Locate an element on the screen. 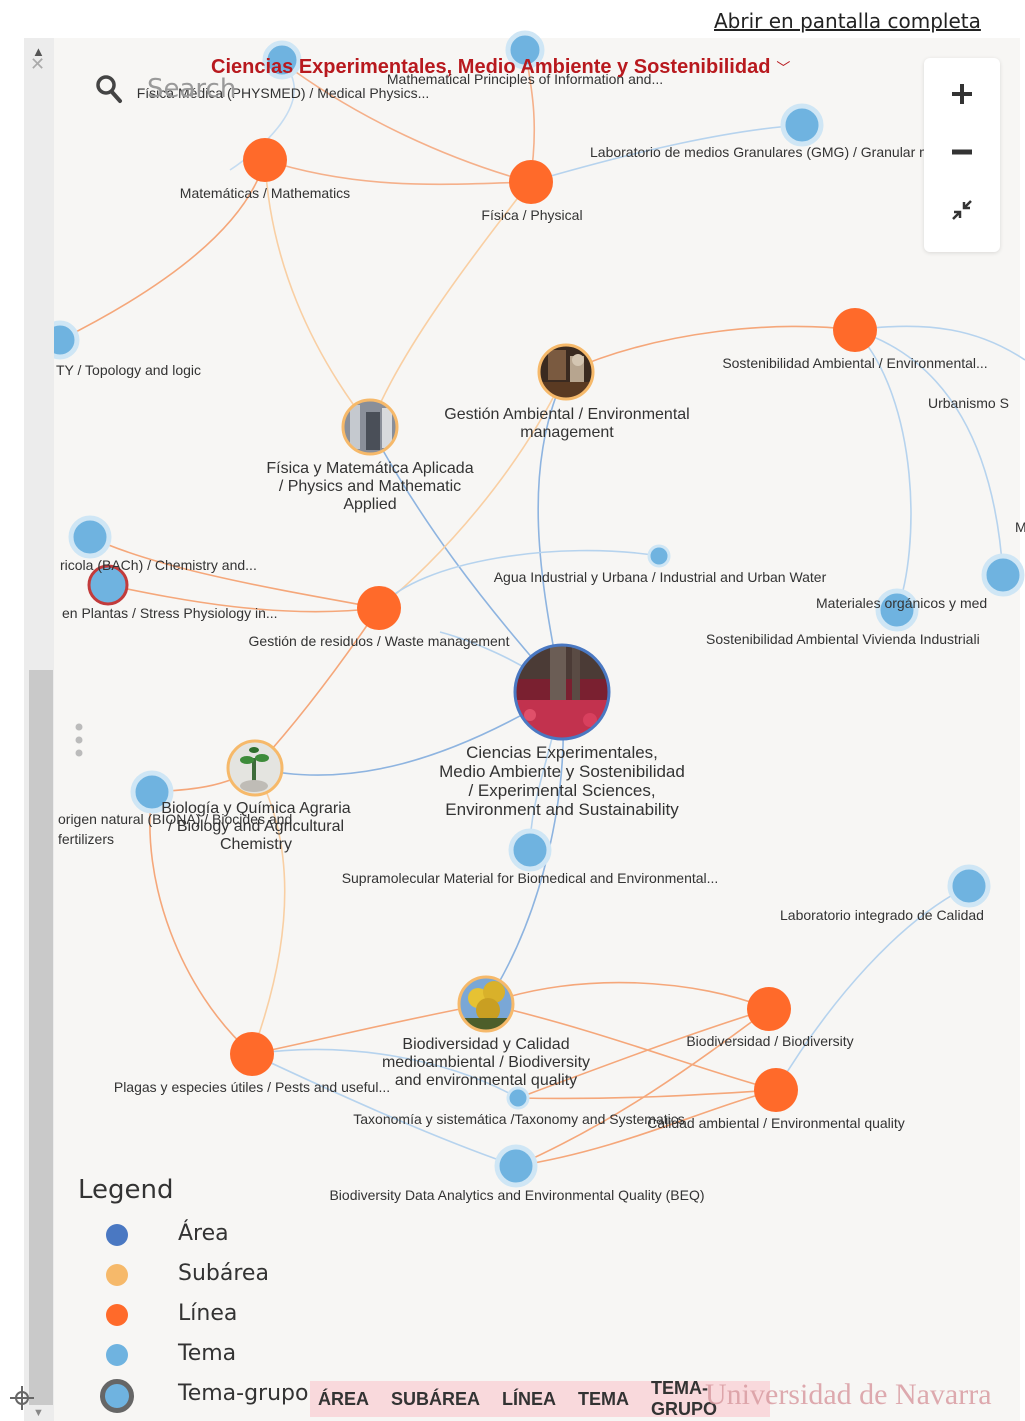  scroll-close-icon: ✕ is located at coordinates (37, 64).